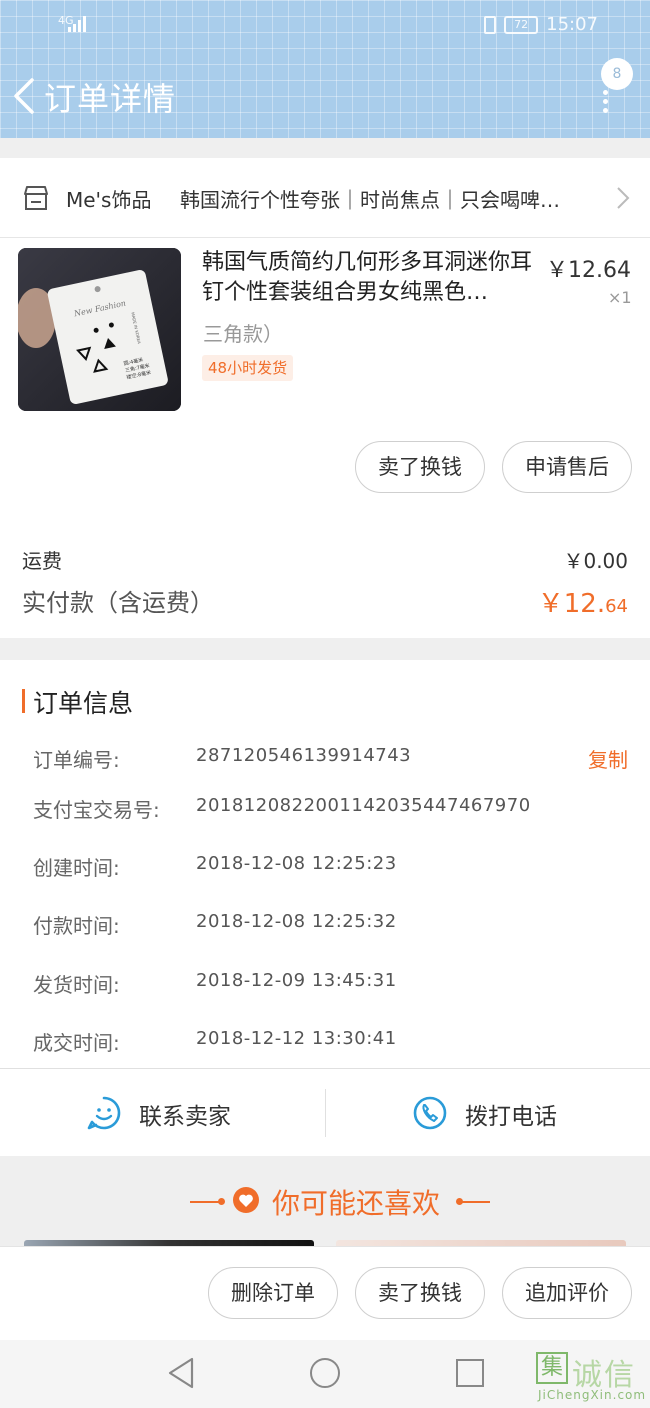 The width and height of the screenshot is (650, 1408). I want to click on total-paid-value: ￥12.64, so click(583, 601).